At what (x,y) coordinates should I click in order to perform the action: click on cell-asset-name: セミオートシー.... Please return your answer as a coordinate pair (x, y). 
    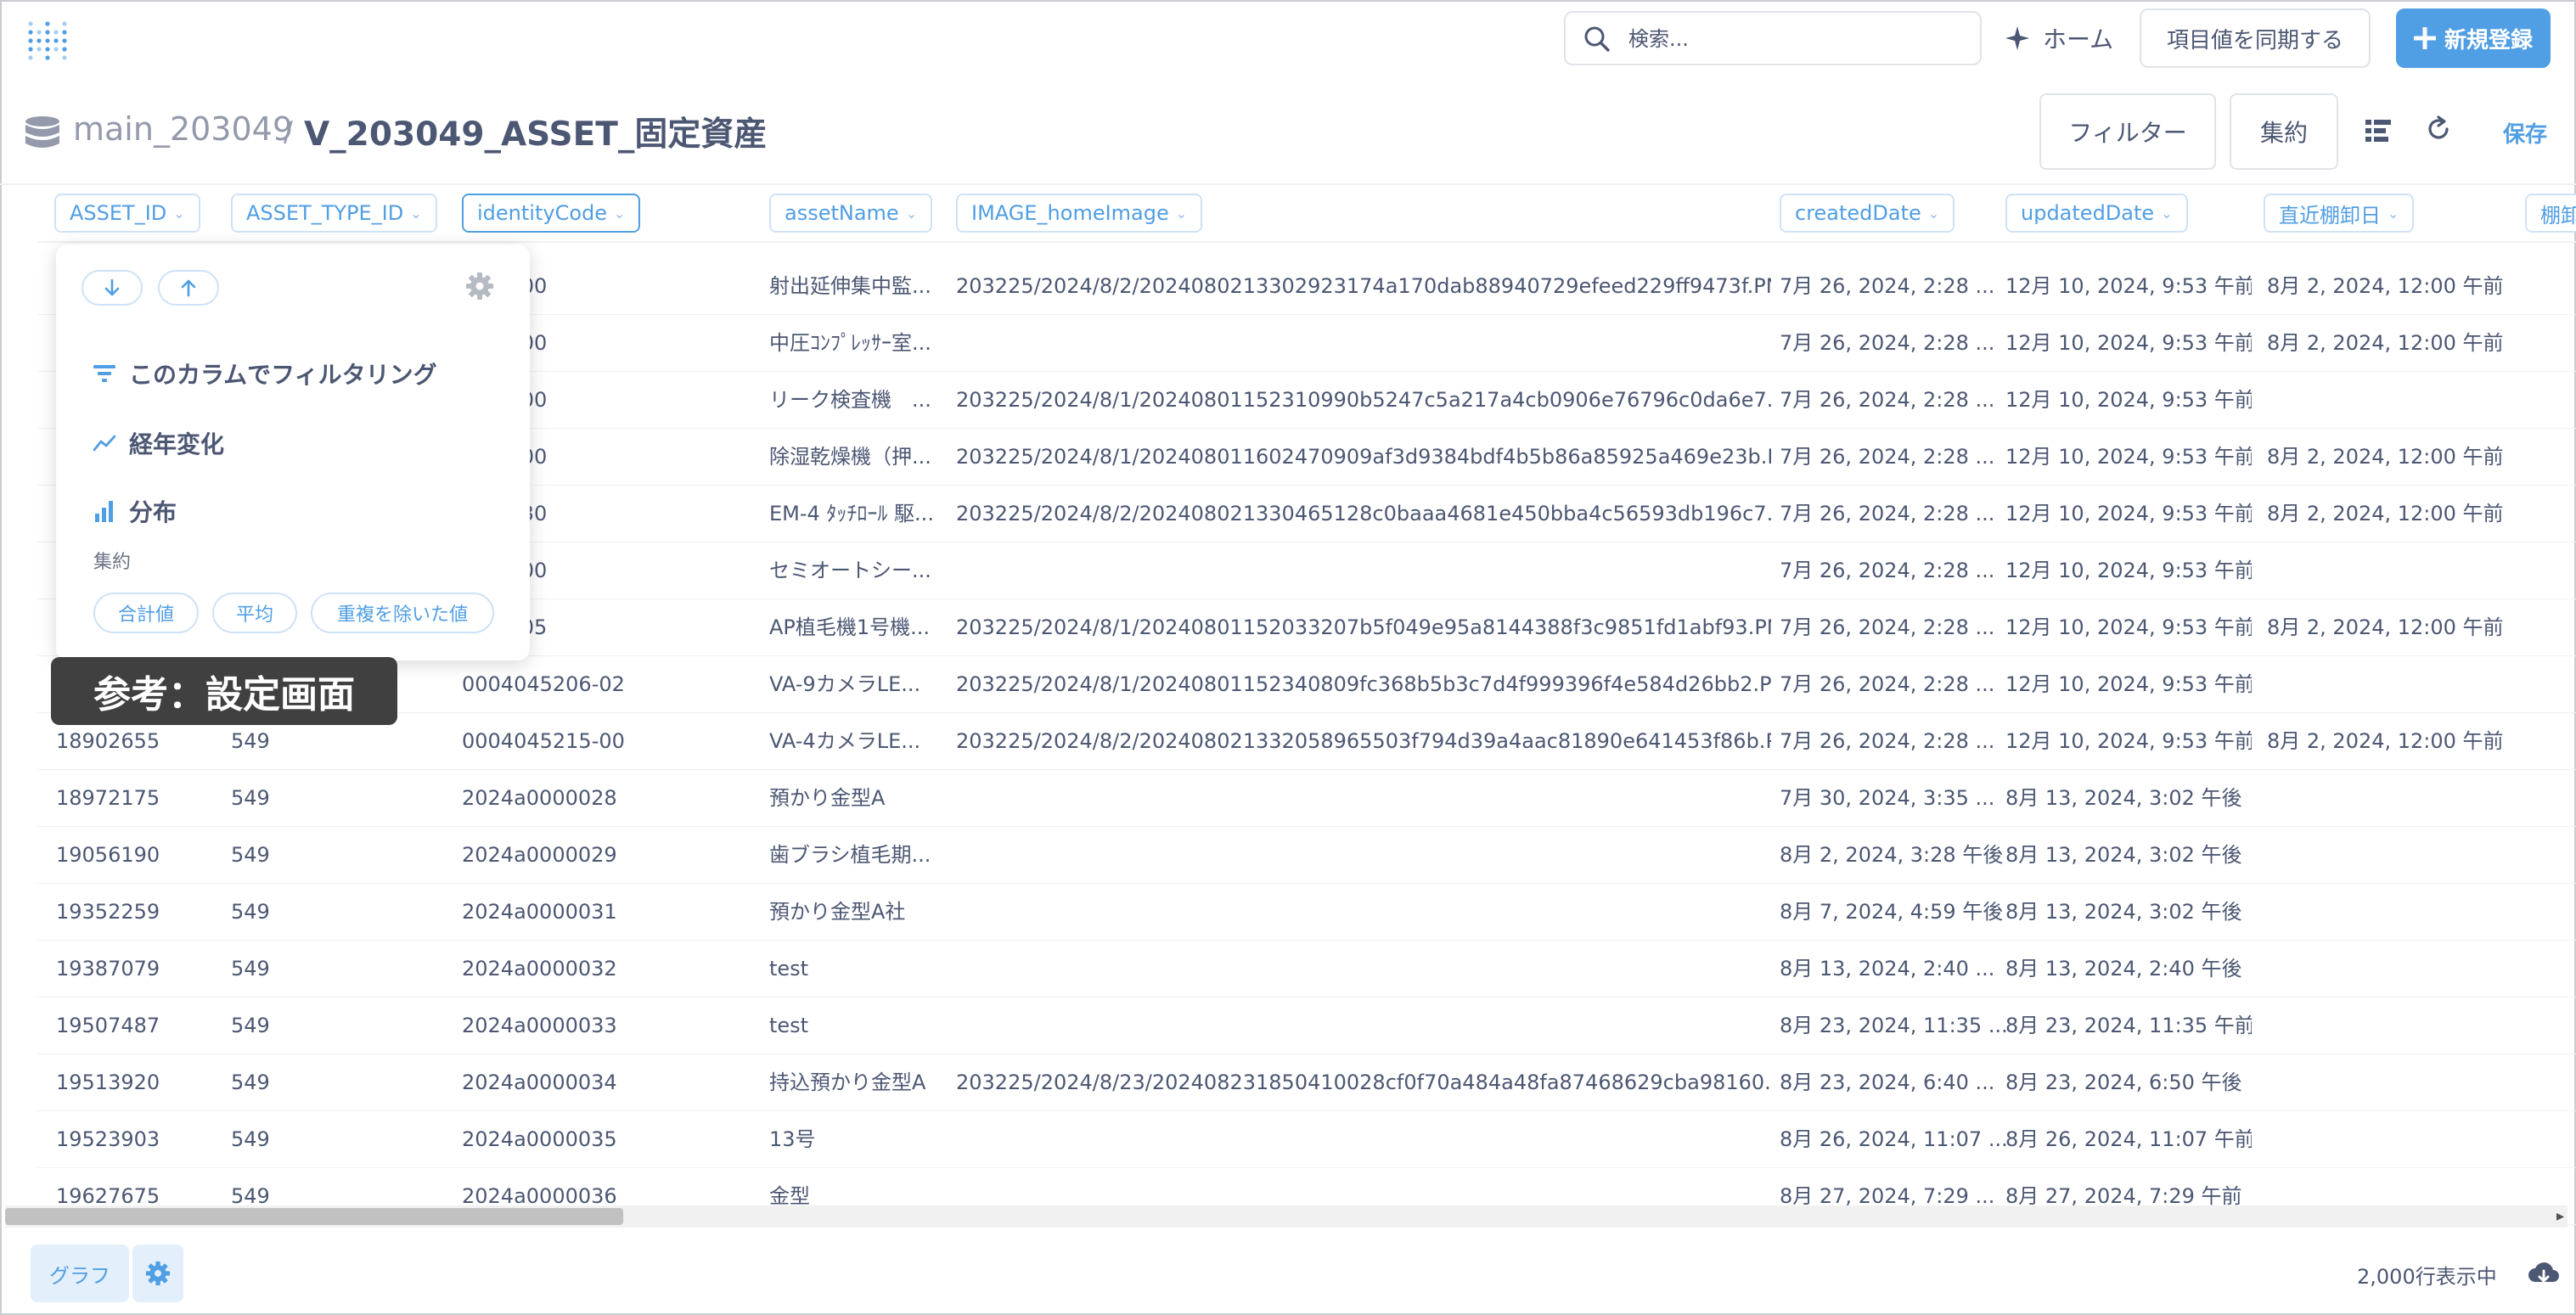
    Looking at the image, I should click on (858, 570).